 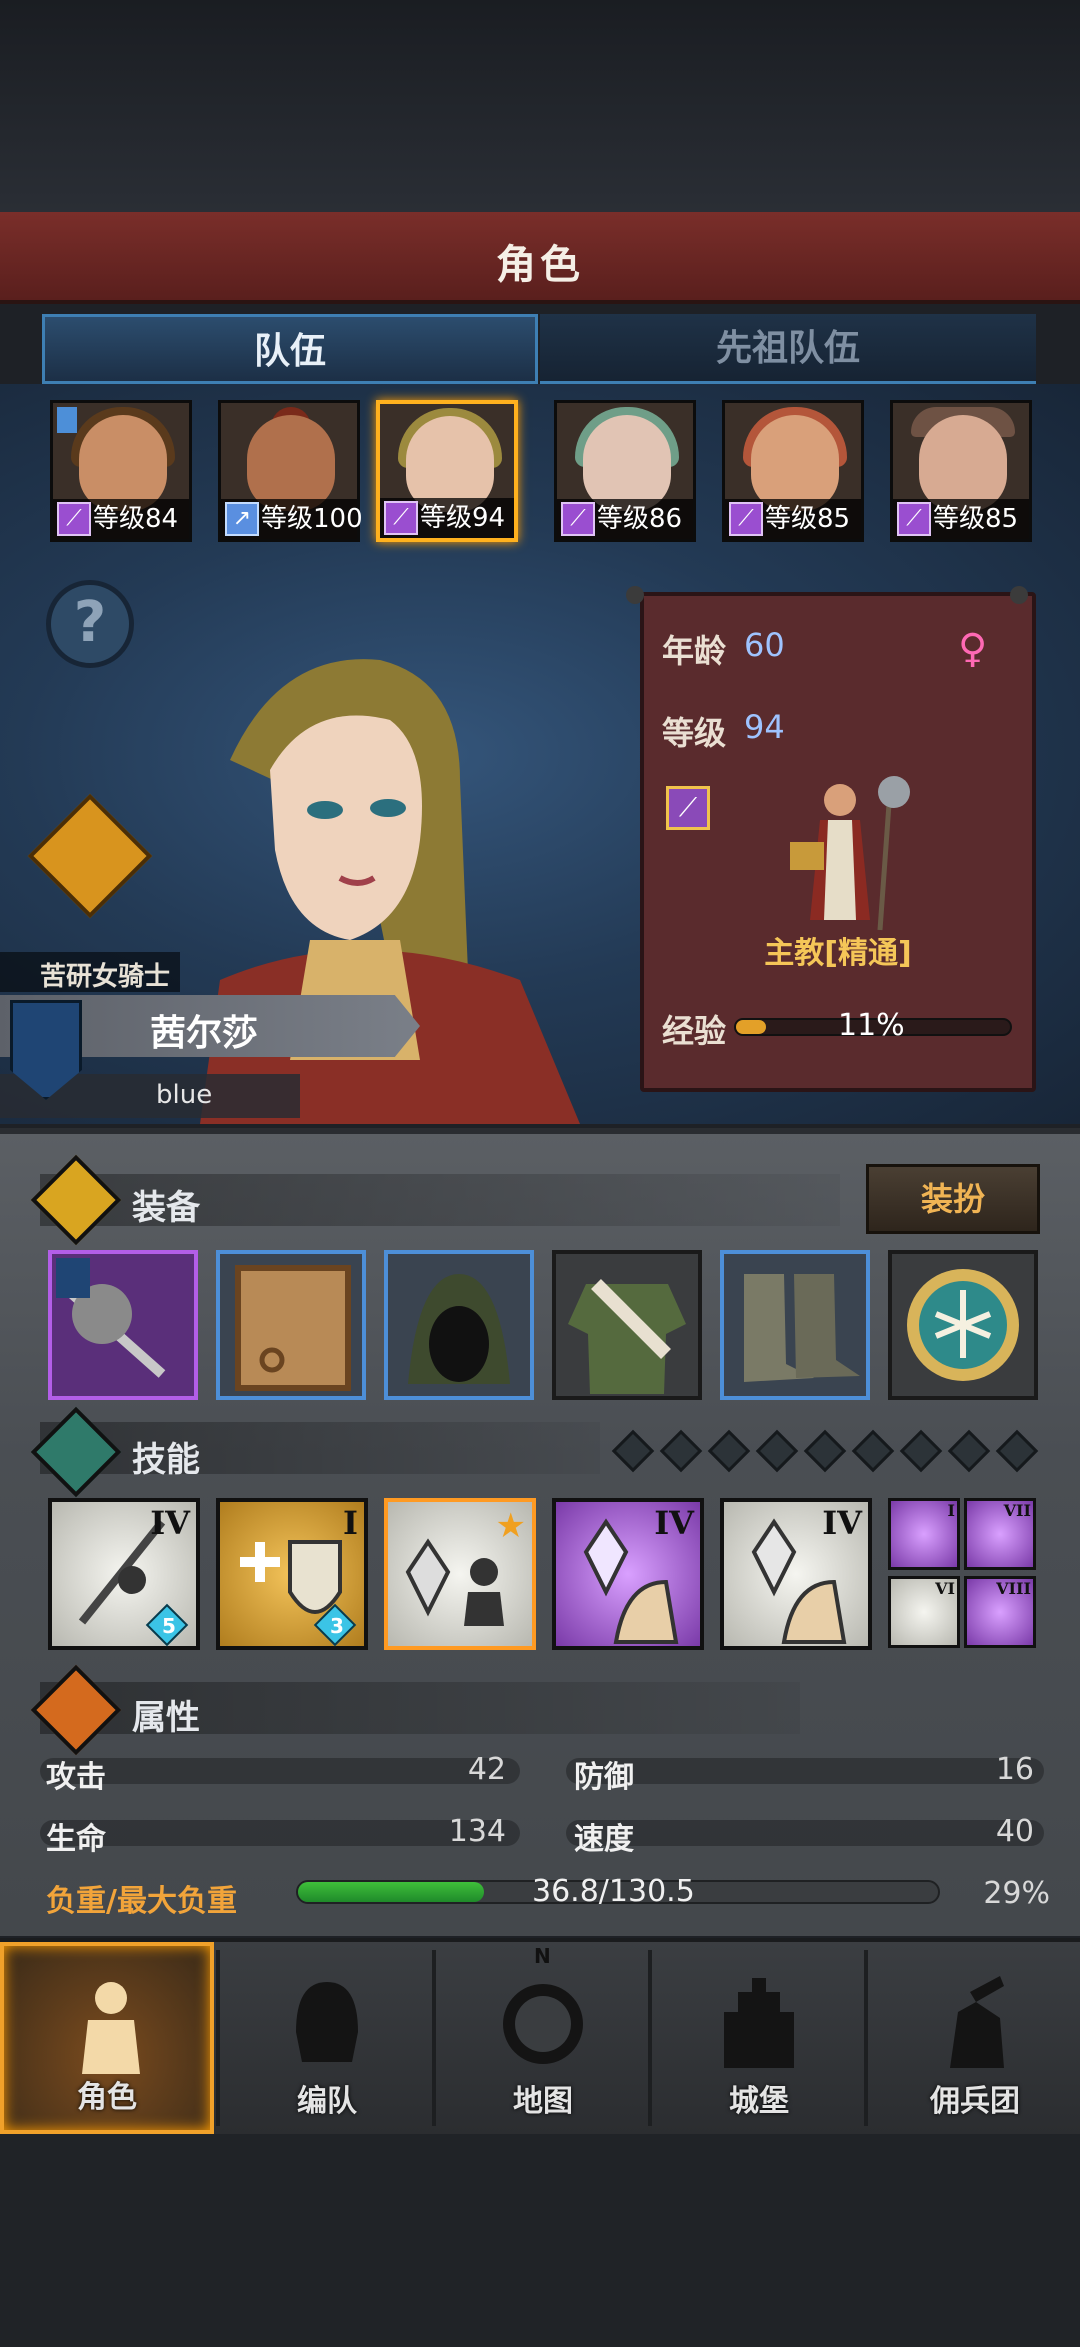 I want to click on nav-label: 地图, so click(x=543, y=2101).